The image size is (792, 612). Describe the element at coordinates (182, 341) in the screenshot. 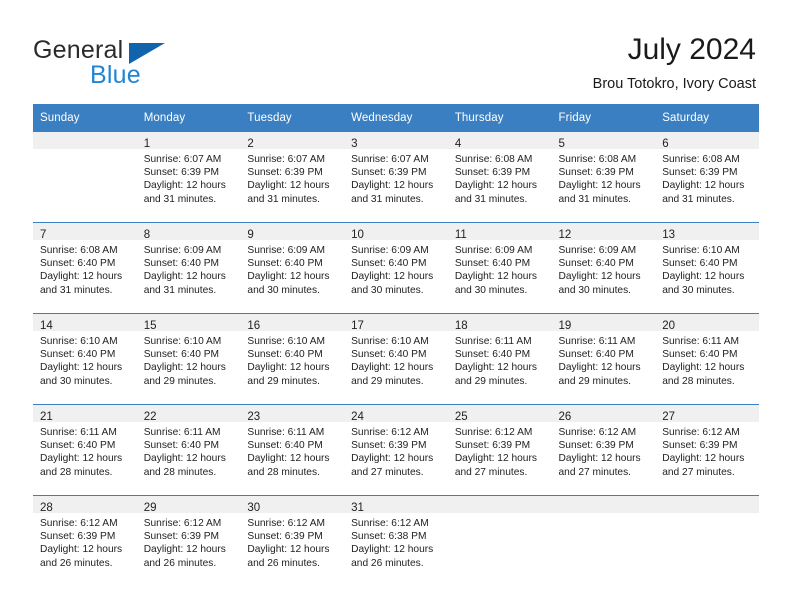

I see `sunrise-text: Sunrise: 6:10 AM` at that location.